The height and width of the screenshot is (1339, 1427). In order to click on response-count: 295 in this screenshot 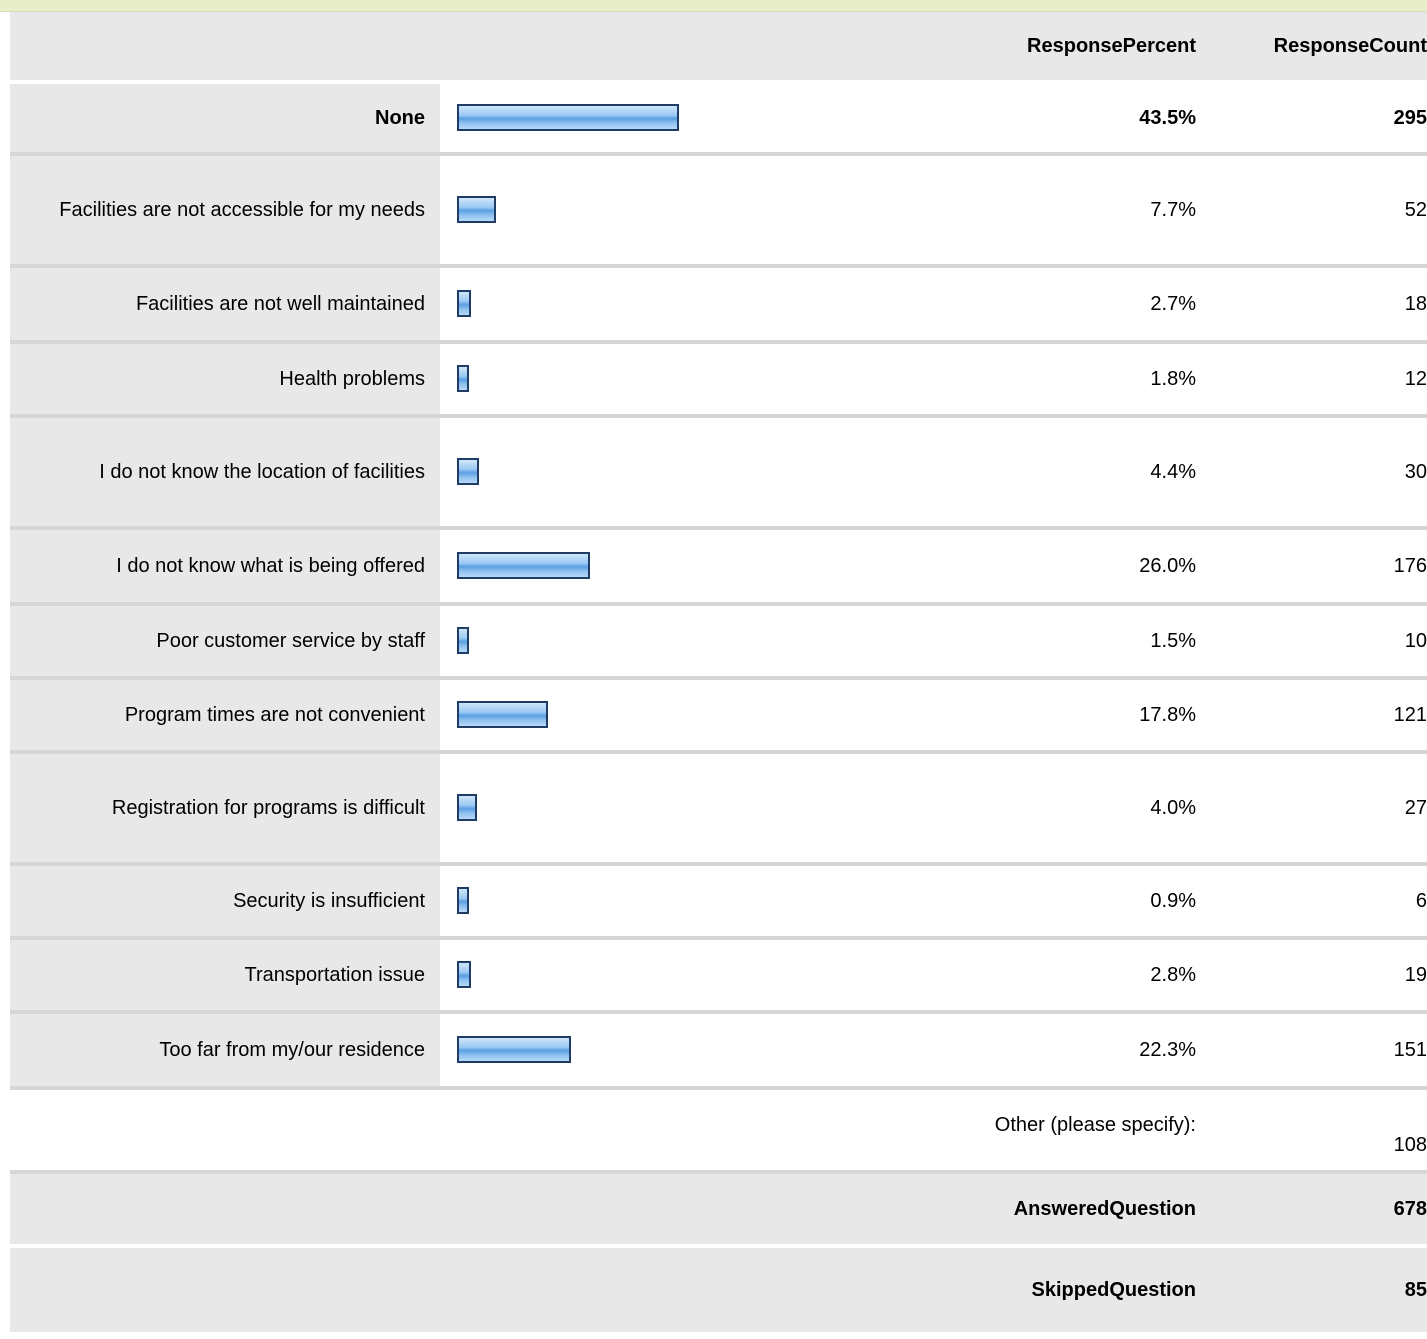, I will do `click(1410, 117)`.